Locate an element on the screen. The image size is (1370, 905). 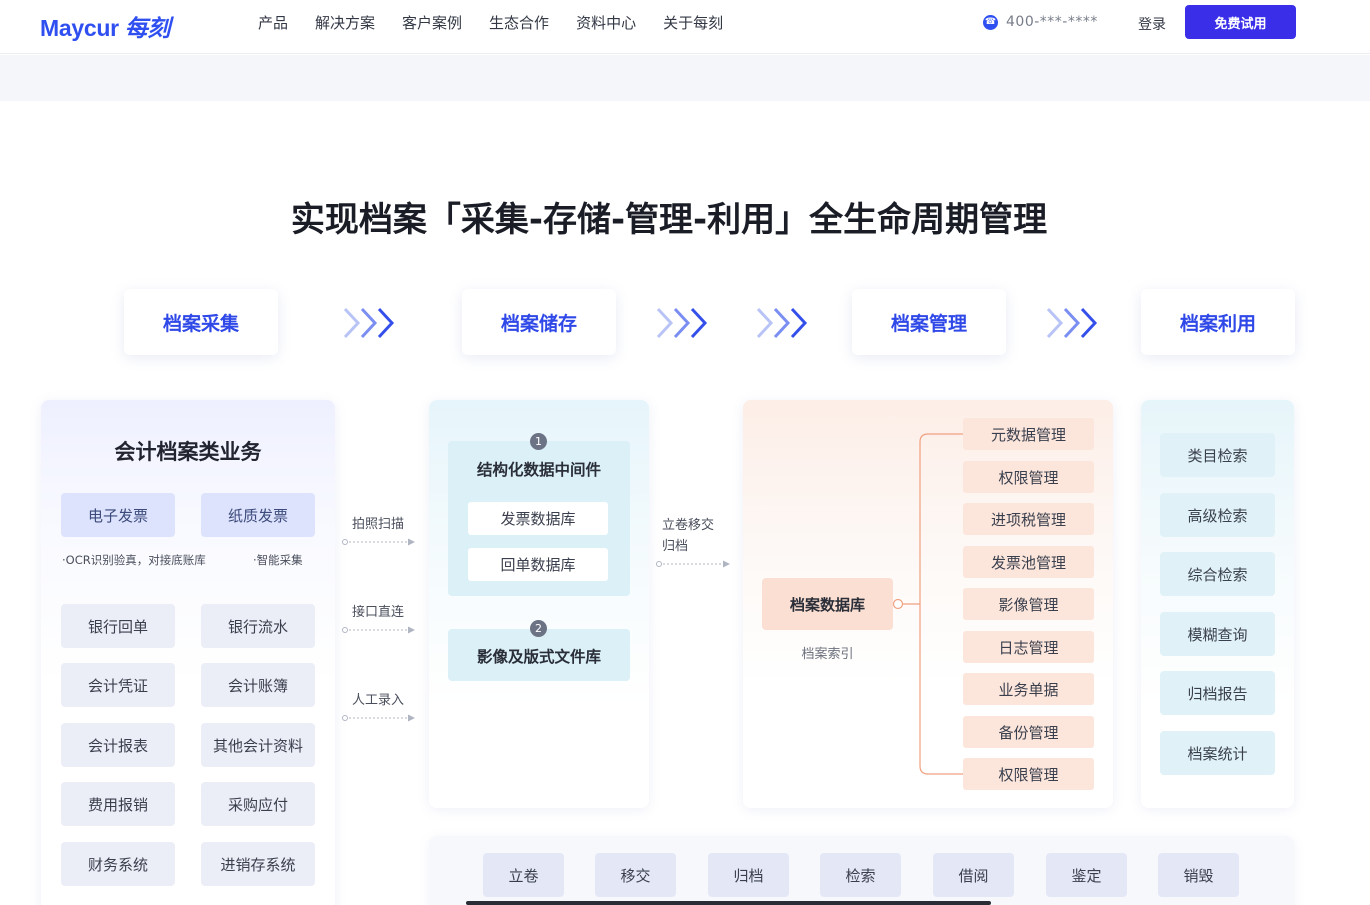
mgmt-log: 日志管理 is located at coordinates (1028, 647).